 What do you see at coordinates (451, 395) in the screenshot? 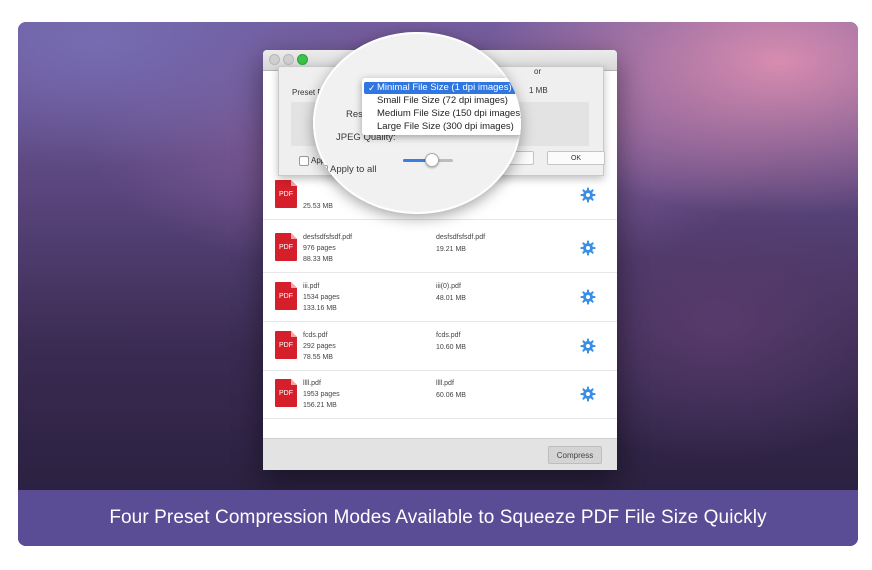
I see `output-size: 60.06 MB` at bounding box center [451, 395].